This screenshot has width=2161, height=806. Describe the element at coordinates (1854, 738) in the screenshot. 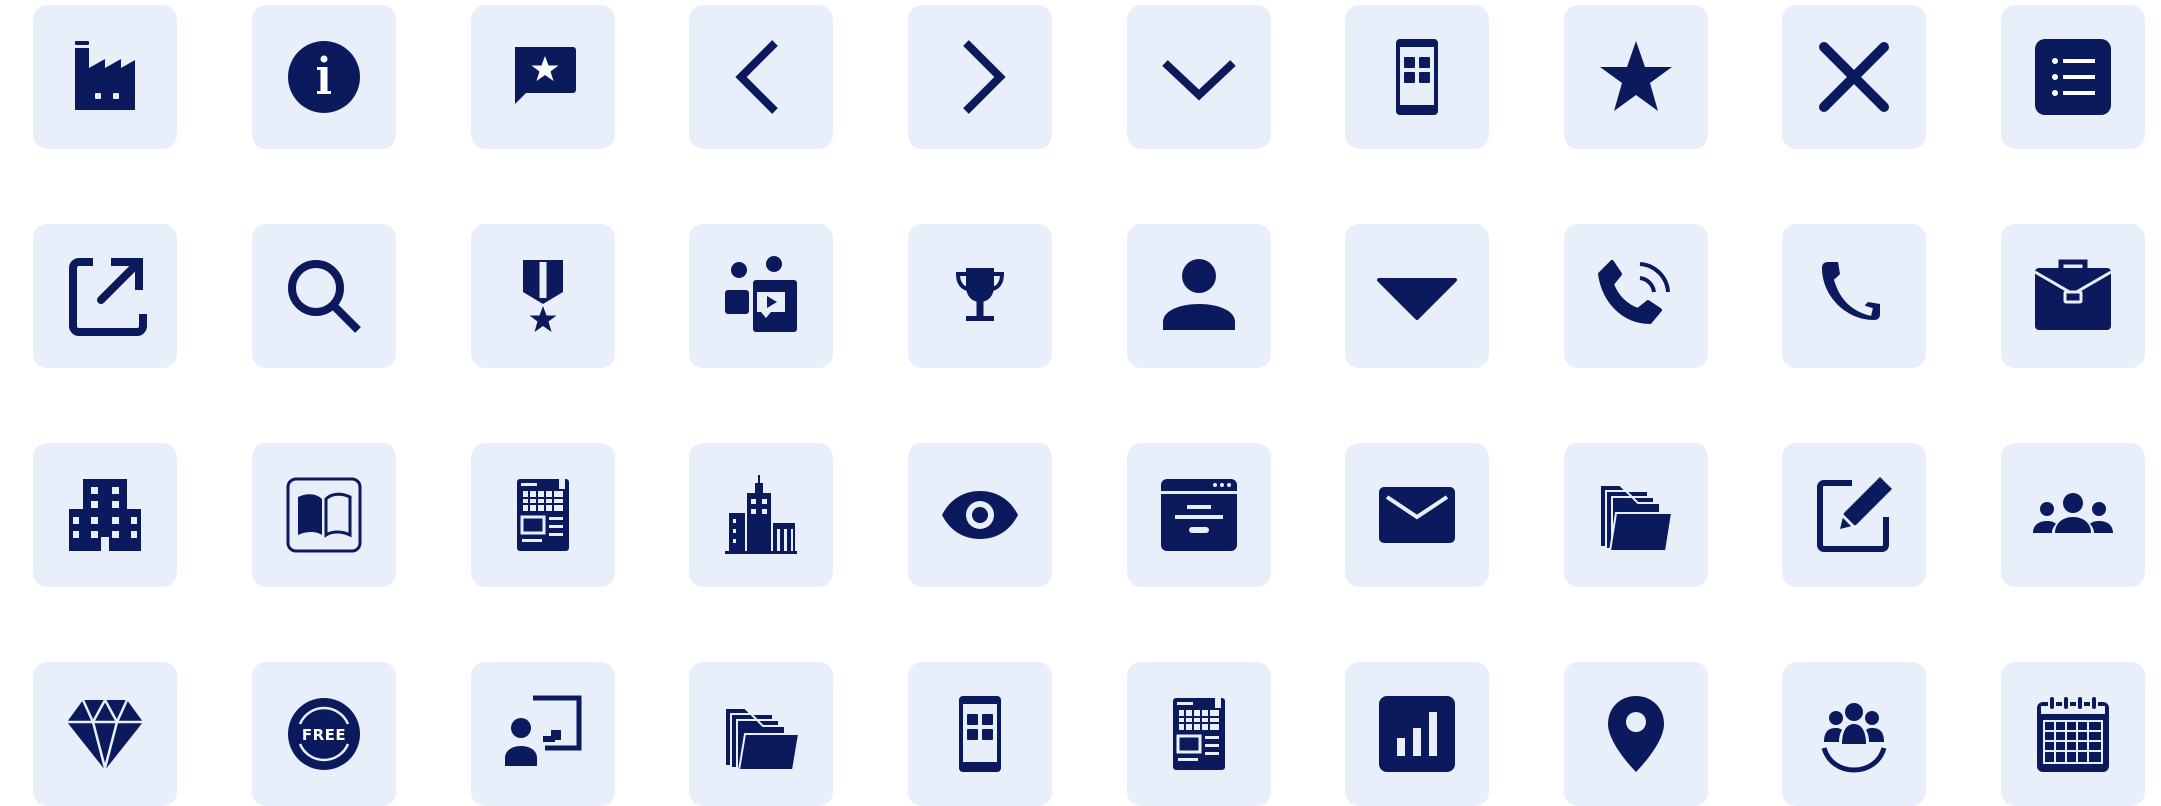

I see `group-icon` at that location.